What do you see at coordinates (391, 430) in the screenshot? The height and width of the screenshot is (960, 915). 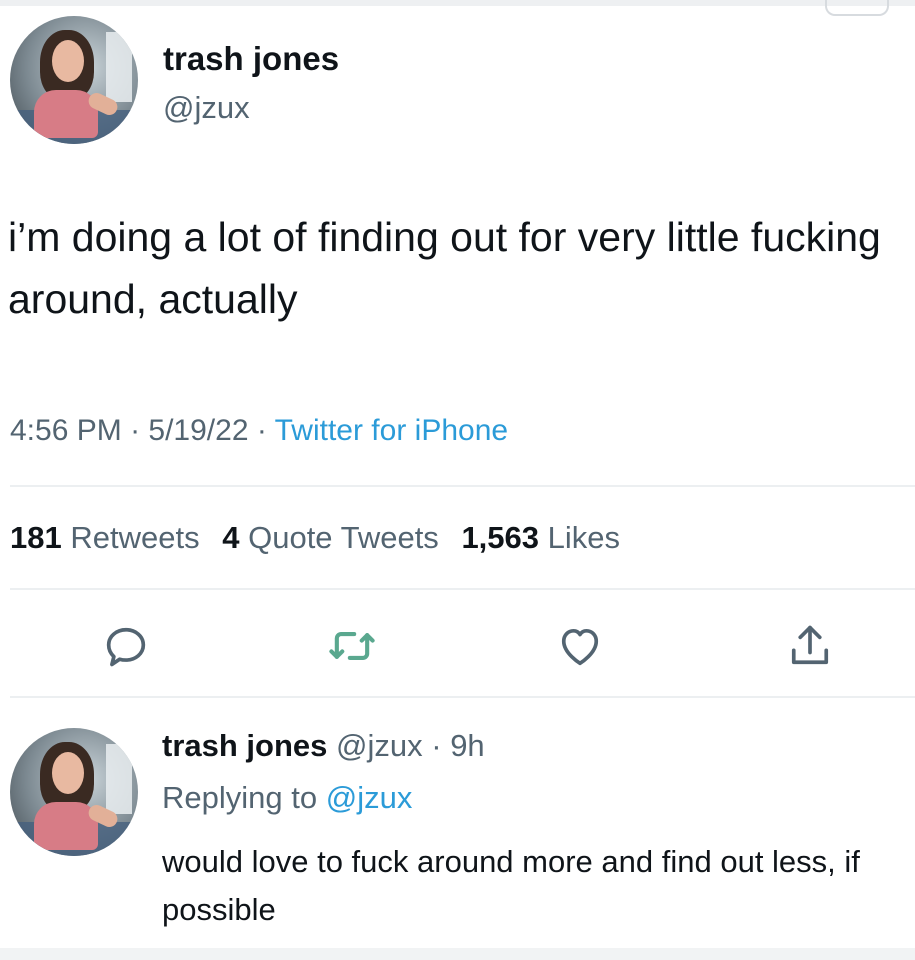 I see `tweet-source: Twitter for iPhone` at bounding box center [391, 430].